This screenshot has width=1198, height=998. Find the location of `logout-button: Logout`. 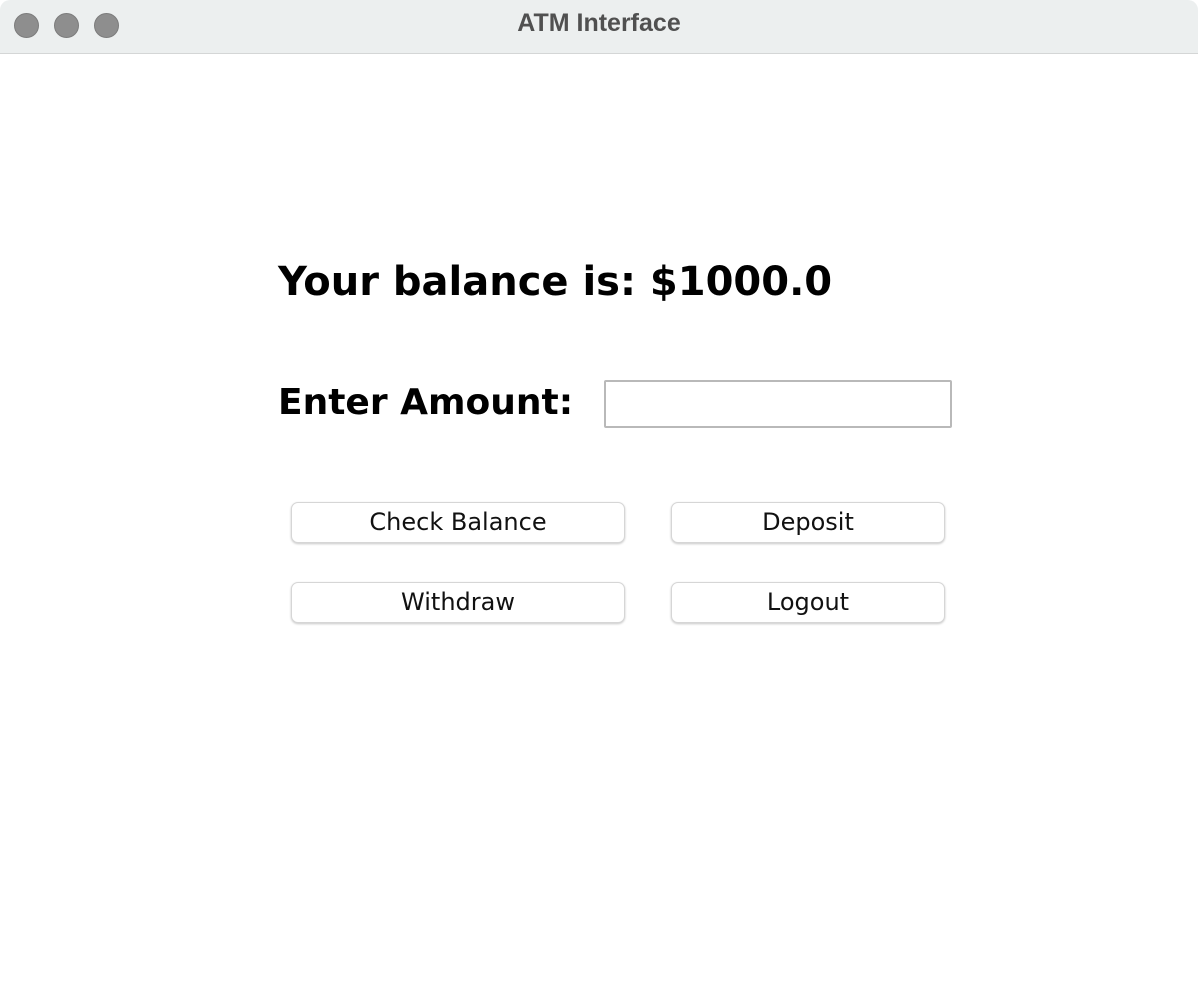

logout-button: Logout is located at coordinates (808, 602).